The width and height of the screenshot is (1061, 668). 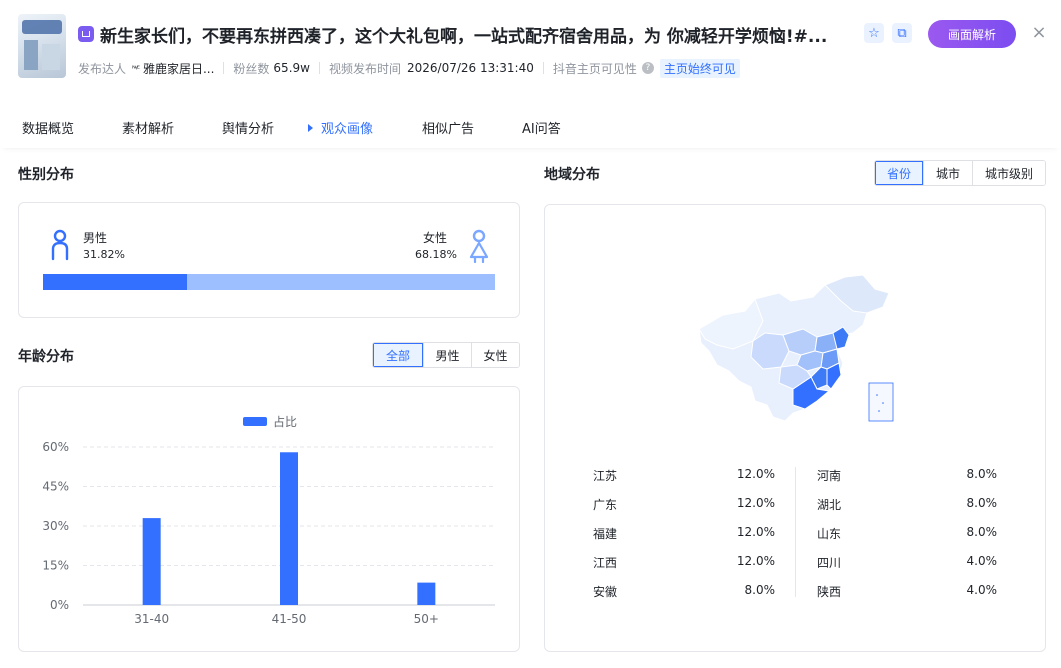 I want to click on visibility-label: 抖音主页可见性, so click(x=594, y=68).